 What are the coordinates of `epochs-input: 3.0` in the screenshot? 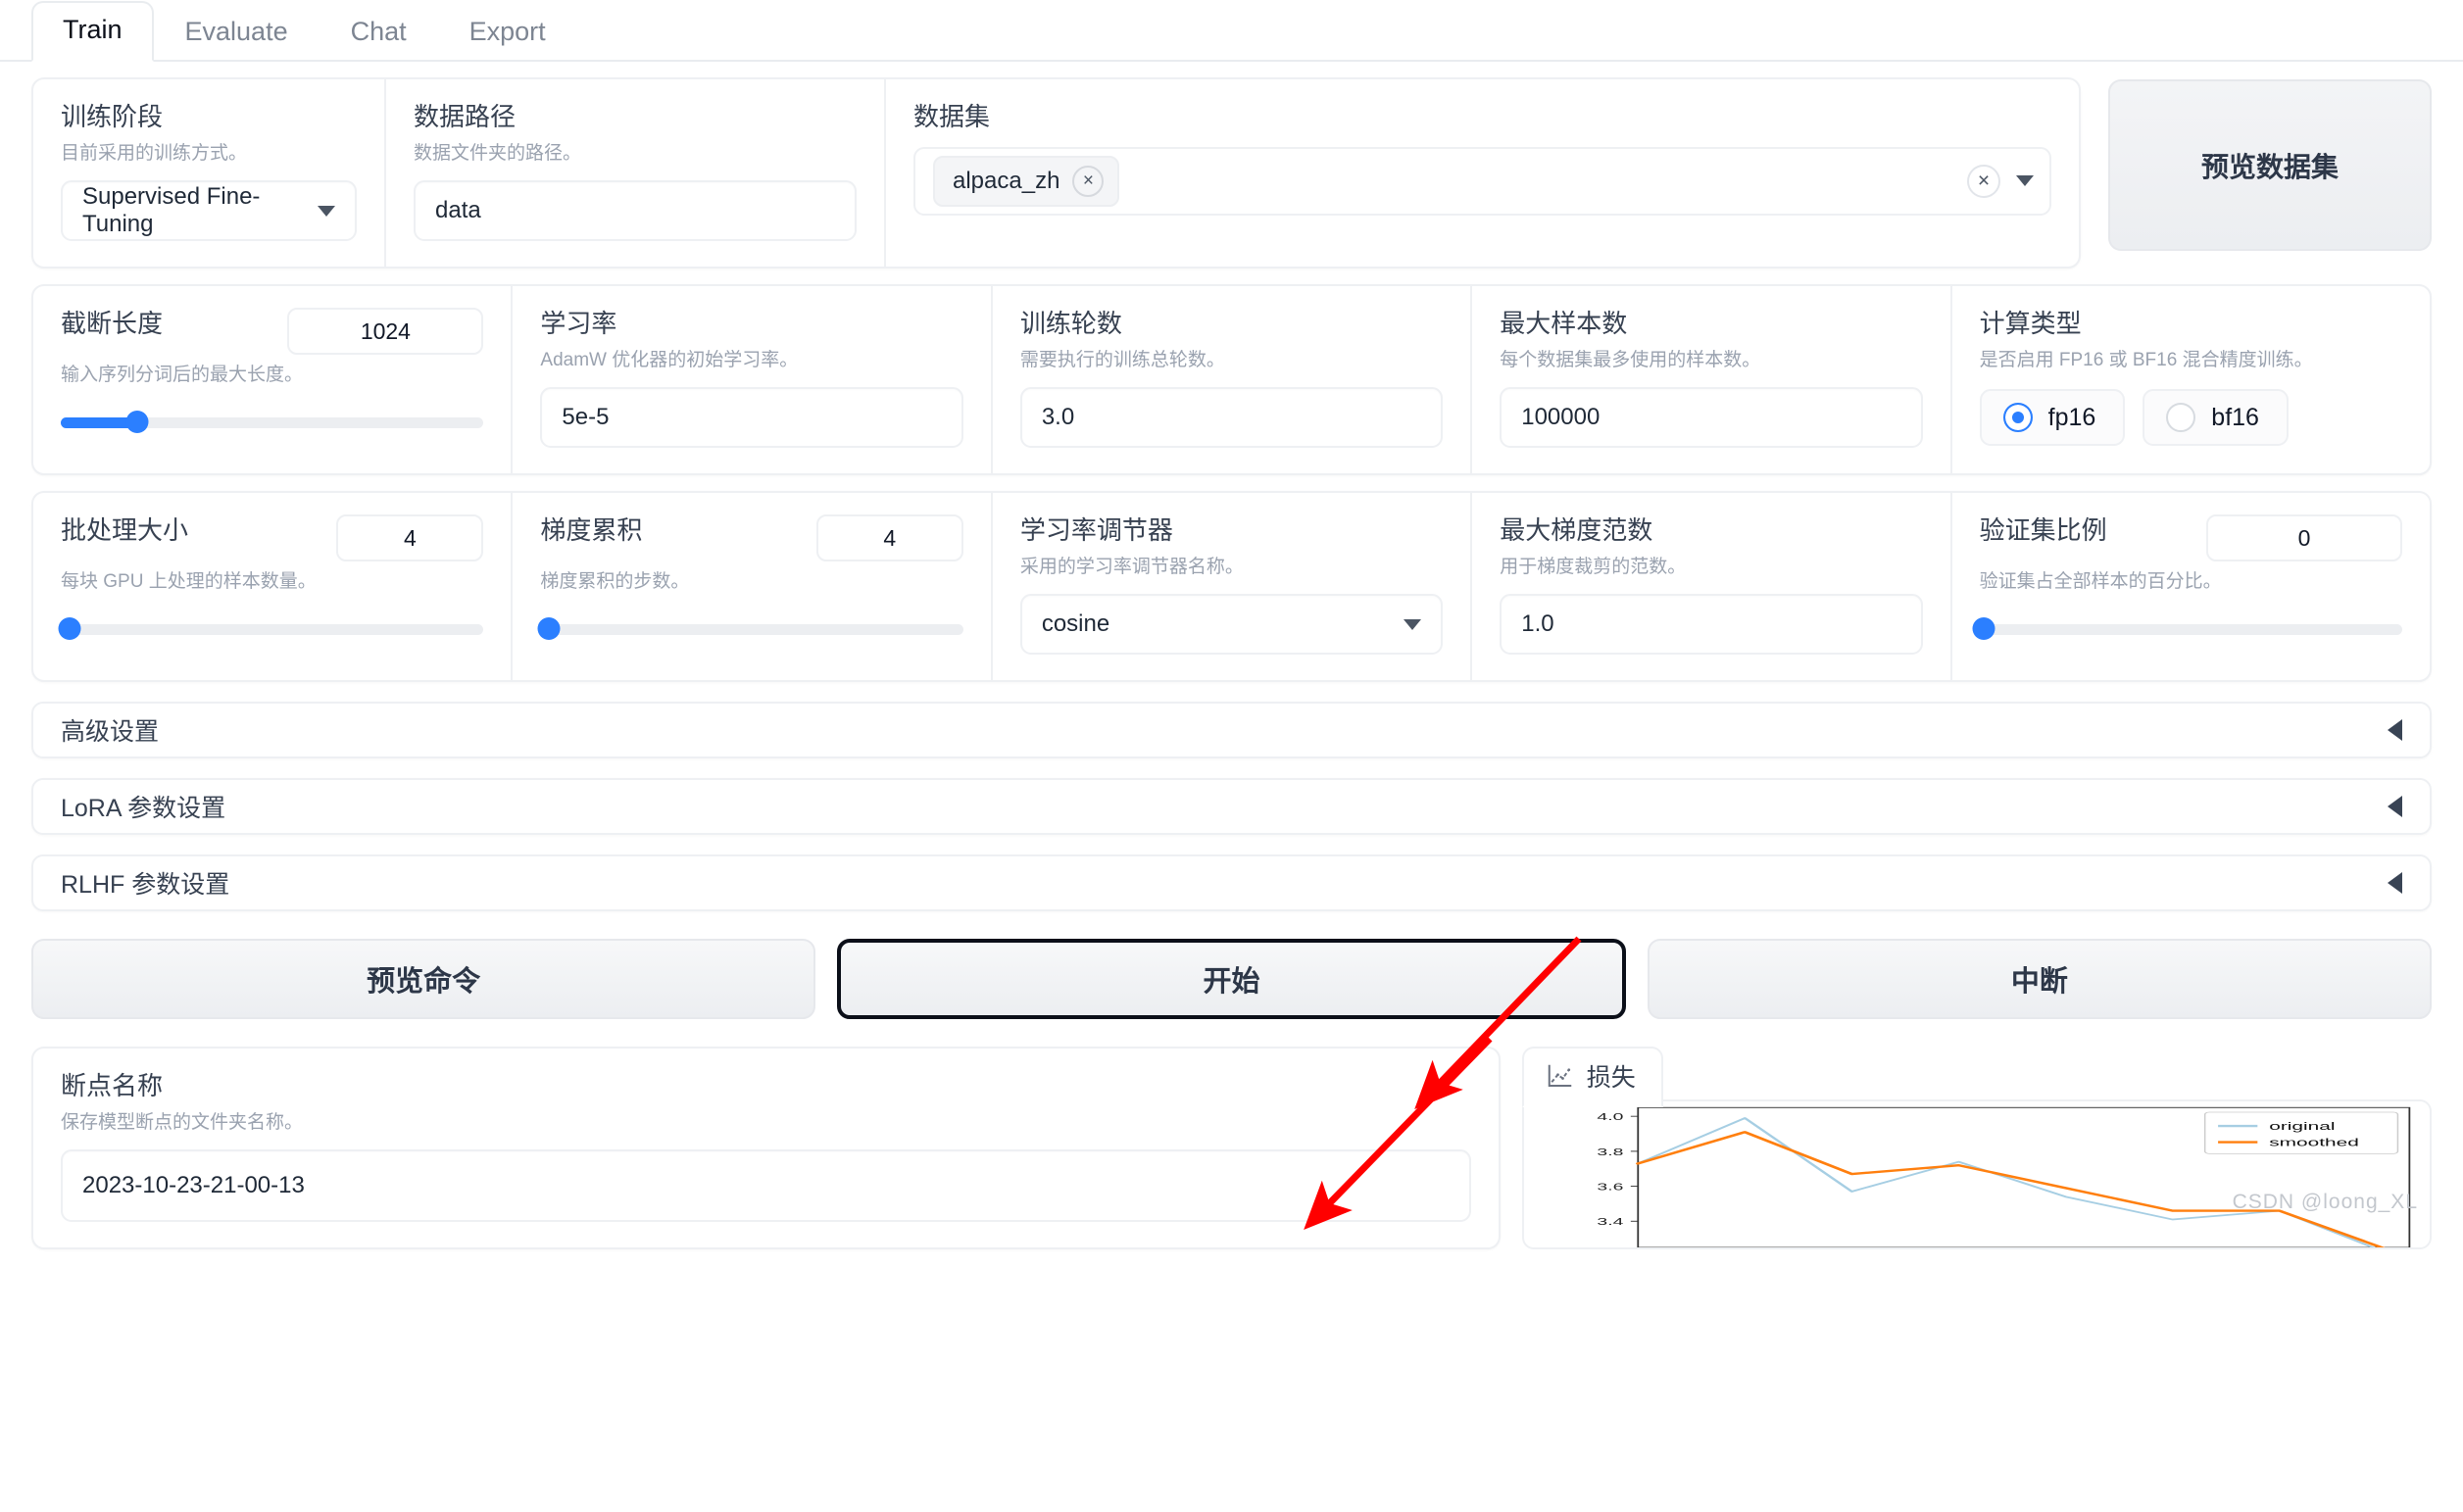 It's located at (1231, 418).